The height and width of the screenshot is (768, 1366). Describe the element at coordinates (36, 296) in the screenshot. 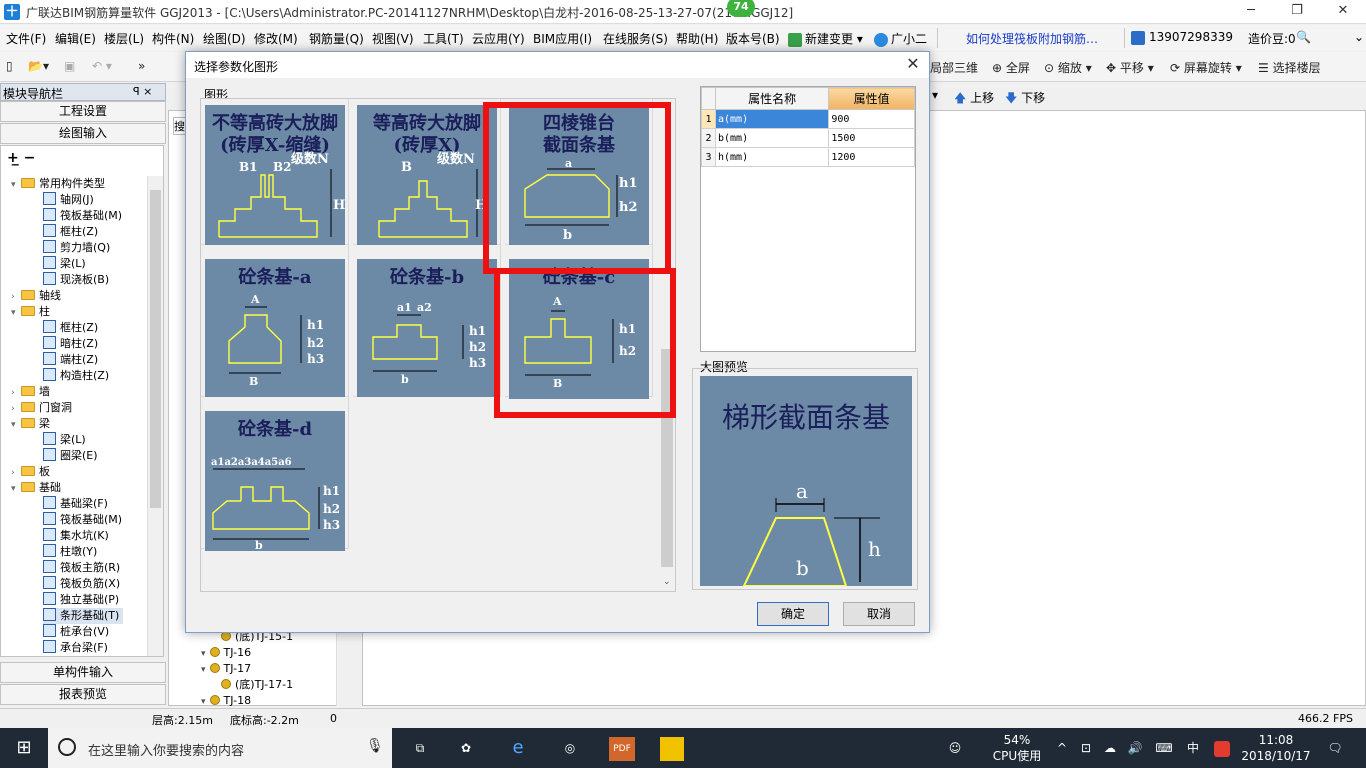

I see `tree-folder: › 轴线` at that location.